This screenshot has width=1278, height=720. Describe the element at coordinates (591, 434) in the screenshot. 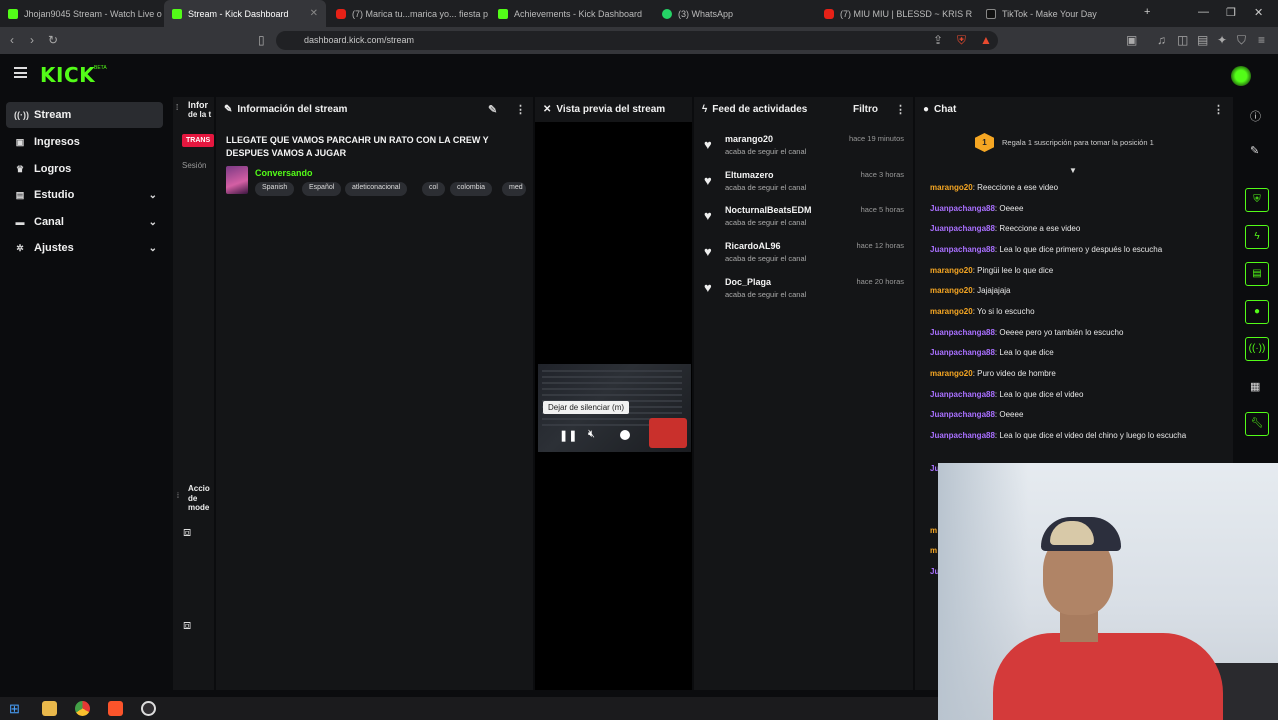

I see `volume-muted-icon: 🔇︎` at that location.